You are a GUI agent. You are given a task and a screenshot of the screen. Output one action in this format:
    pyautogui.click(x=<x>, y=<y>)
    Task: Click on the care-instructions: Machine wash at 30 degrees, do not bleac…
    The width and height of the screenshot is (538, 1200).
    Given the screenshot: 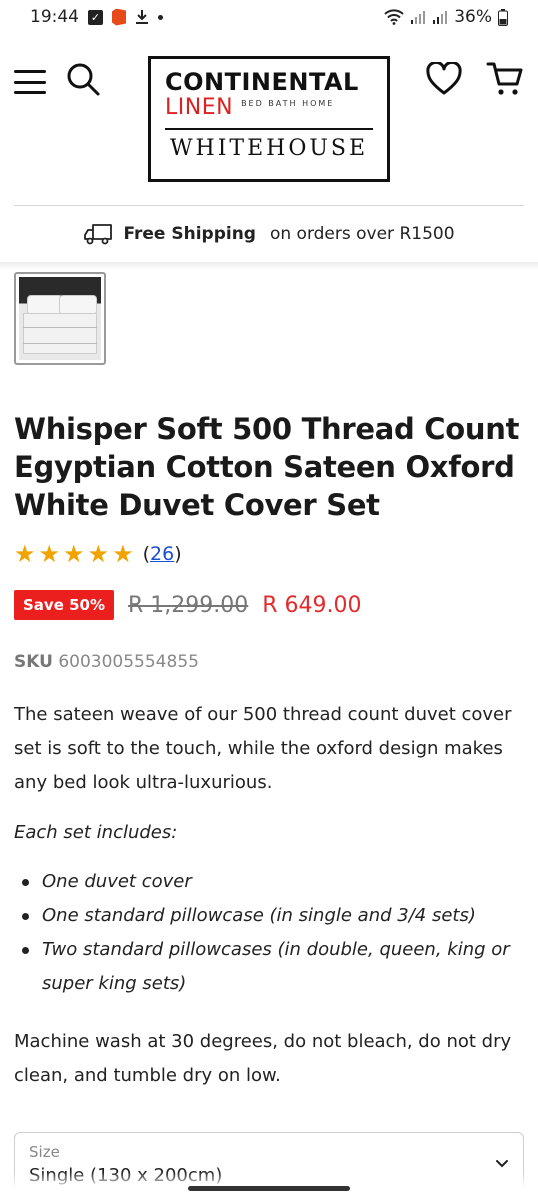 What is the action you would take?
    pyautogui.click(x=263, y=1058)
    